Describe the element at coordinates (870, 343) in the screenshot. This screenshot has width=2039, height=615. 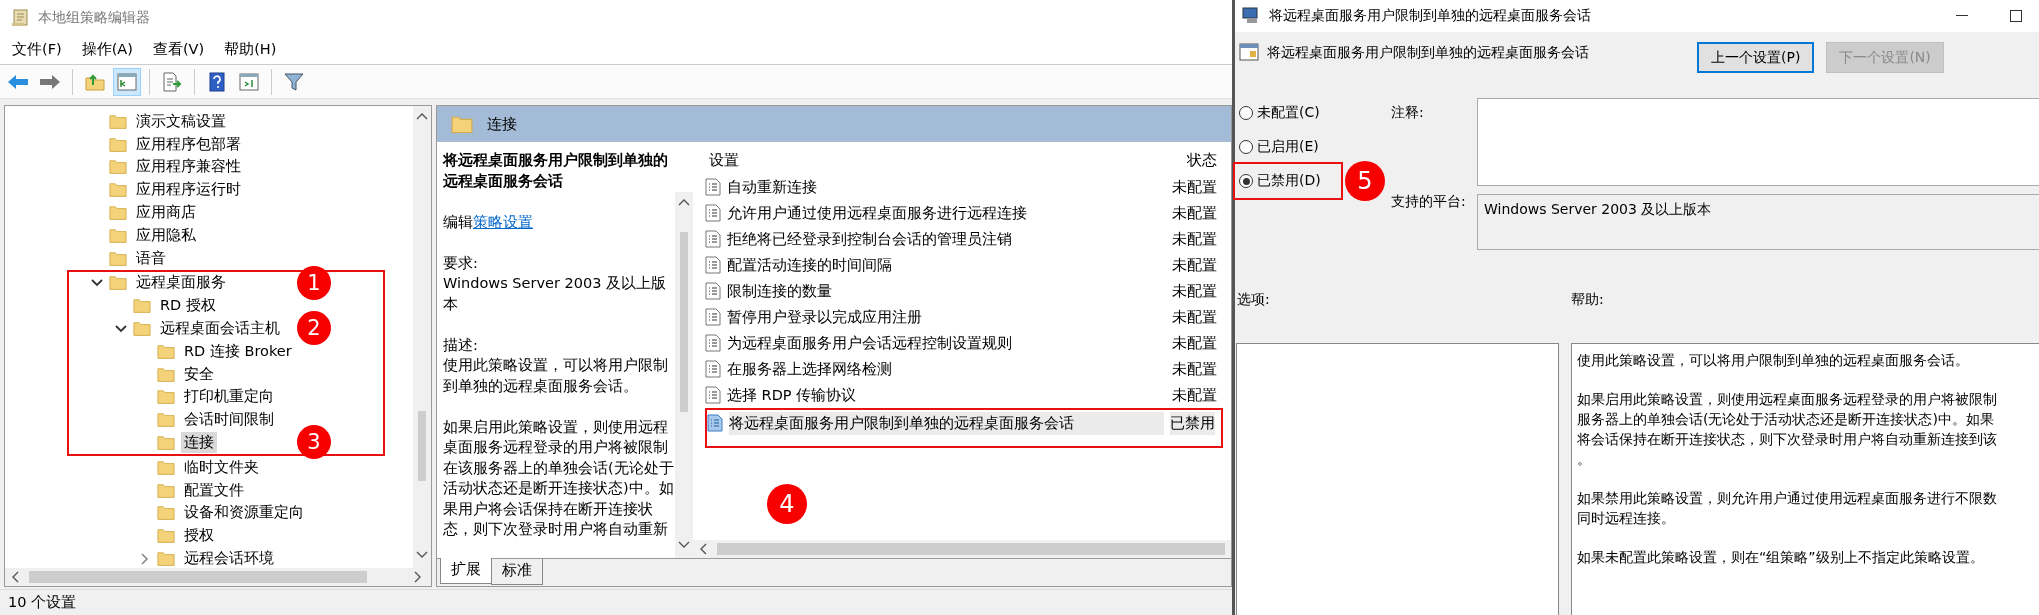
I see `policy-name: 为远程桌面服务用户会话远程控制设置规则` at that location.